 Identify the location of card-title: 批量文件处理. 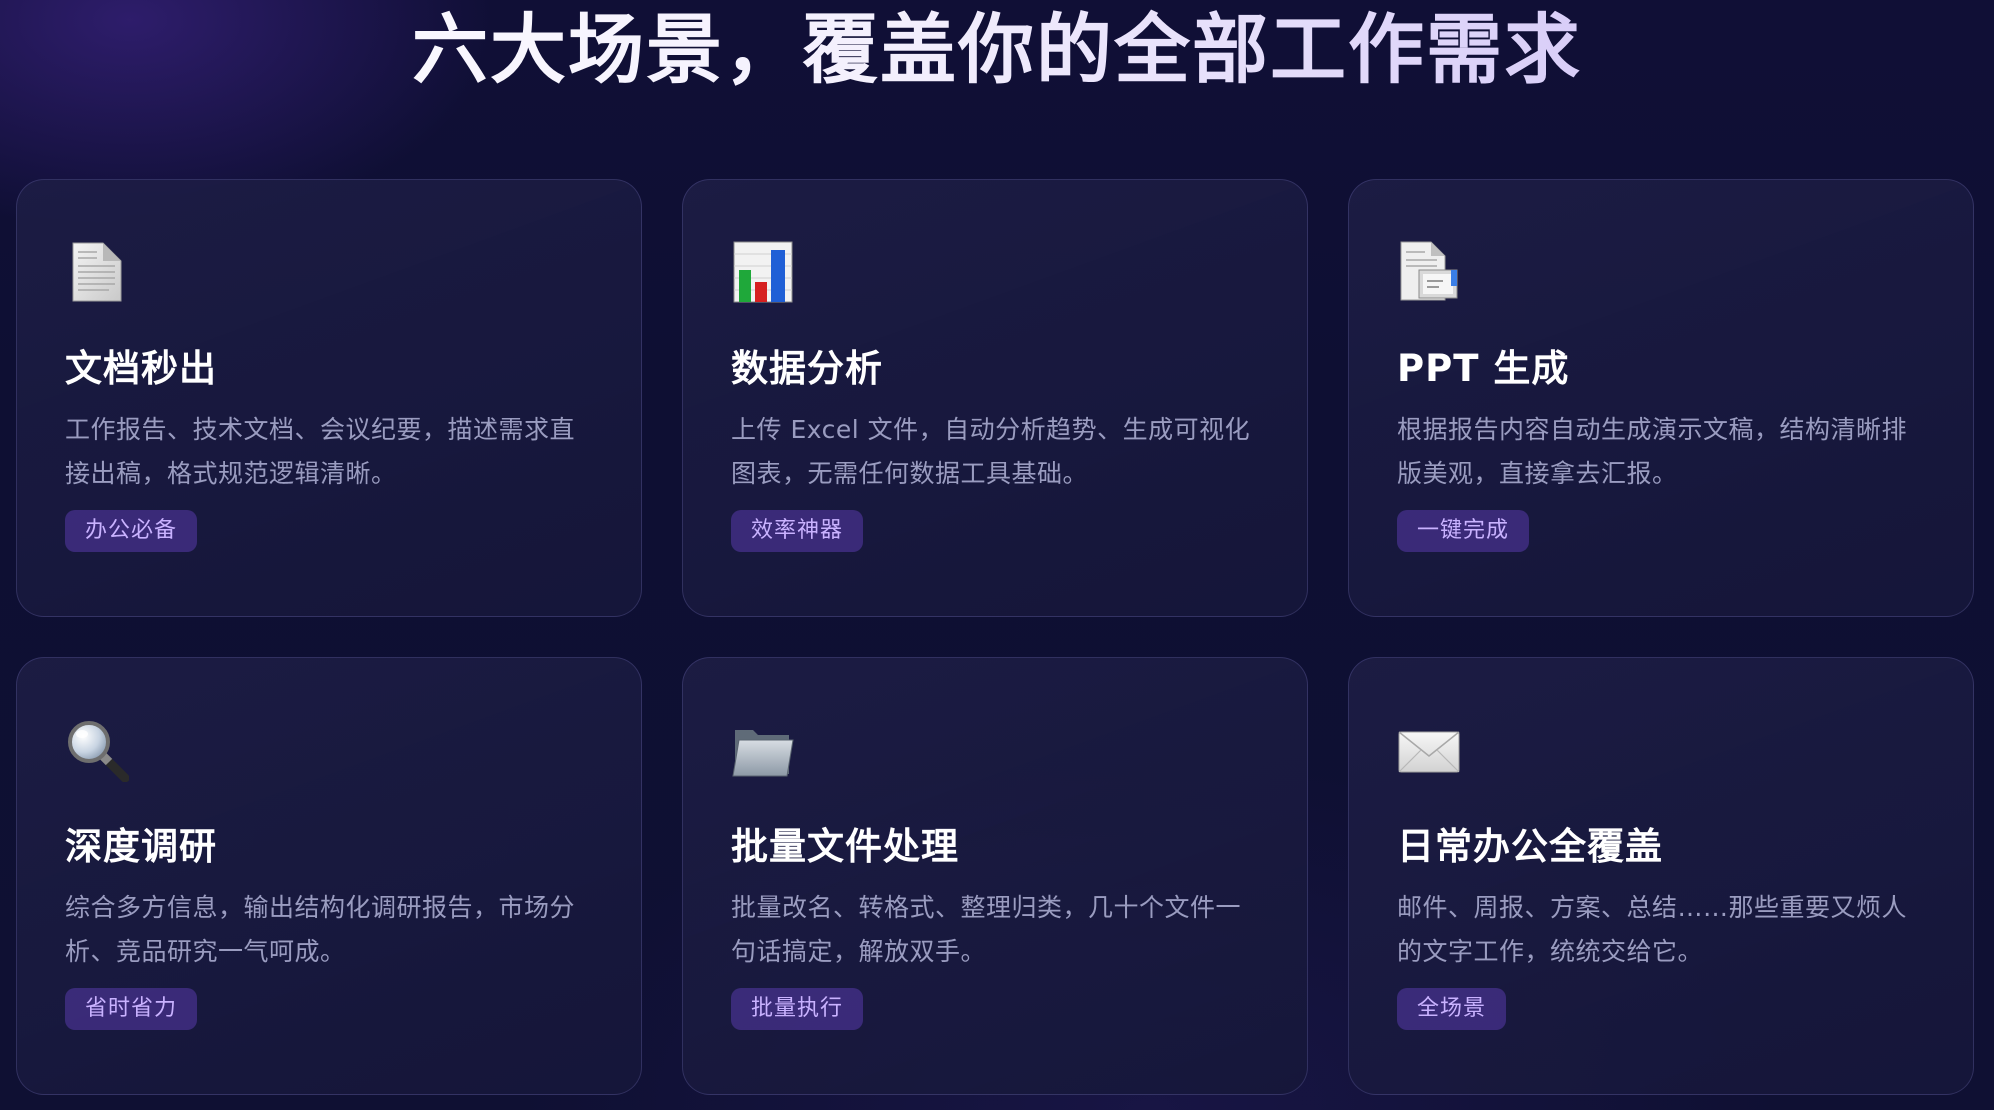
(845, 846).